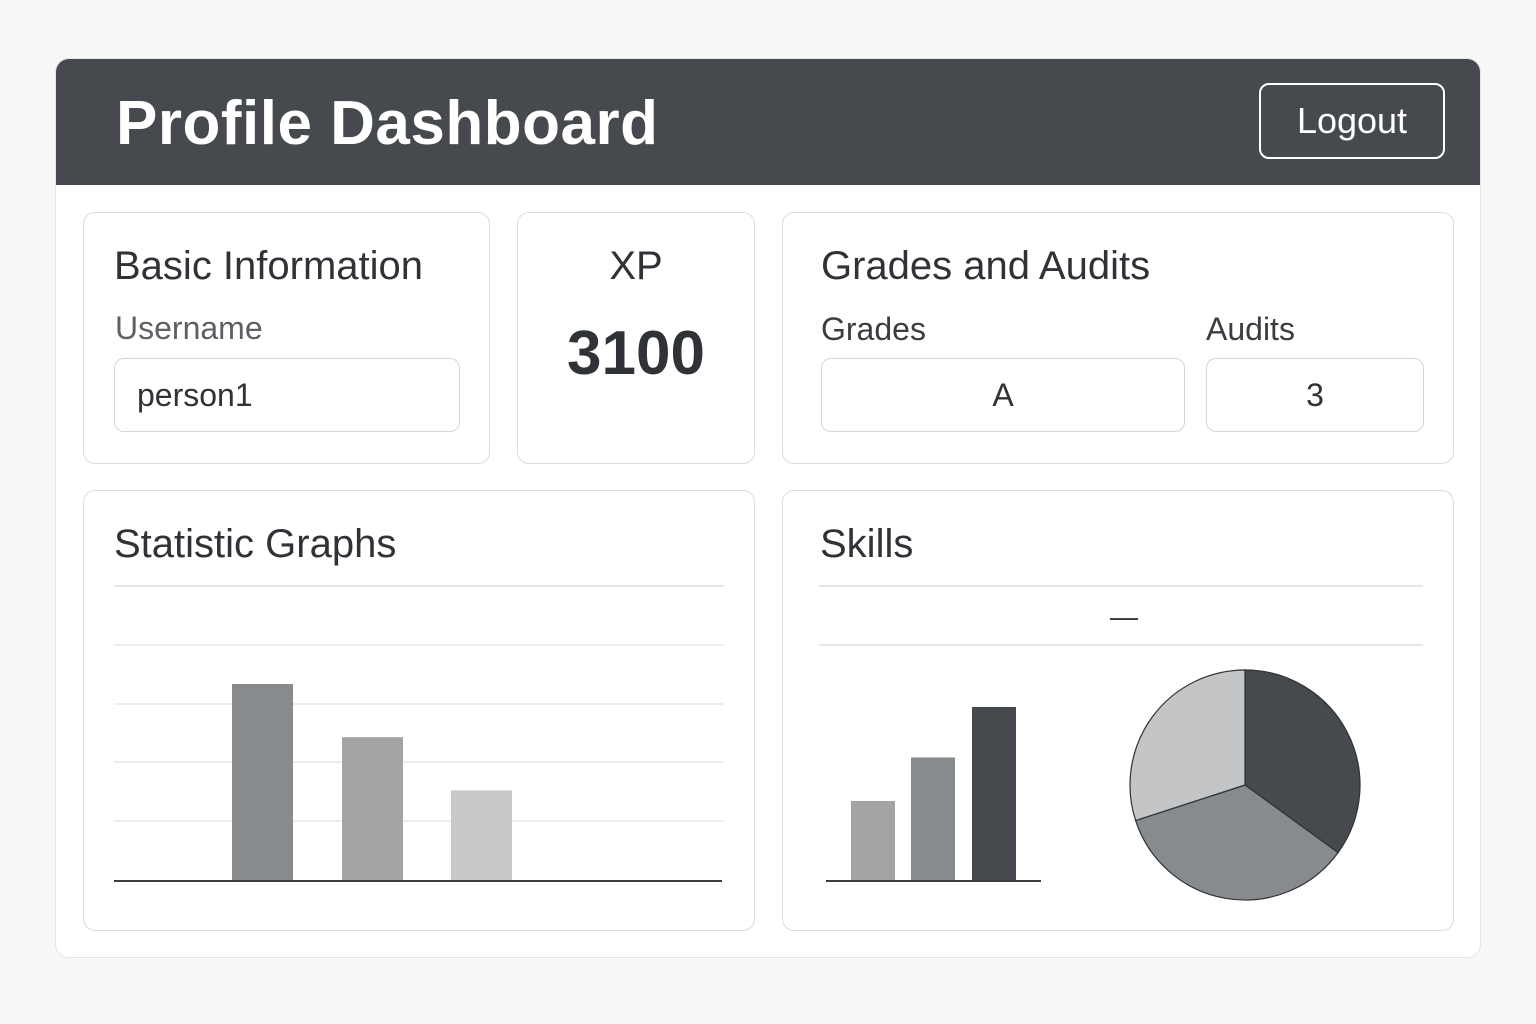 The image size is (1536, 1024). I want to click on grades-label: Grades, so click(873, 329).